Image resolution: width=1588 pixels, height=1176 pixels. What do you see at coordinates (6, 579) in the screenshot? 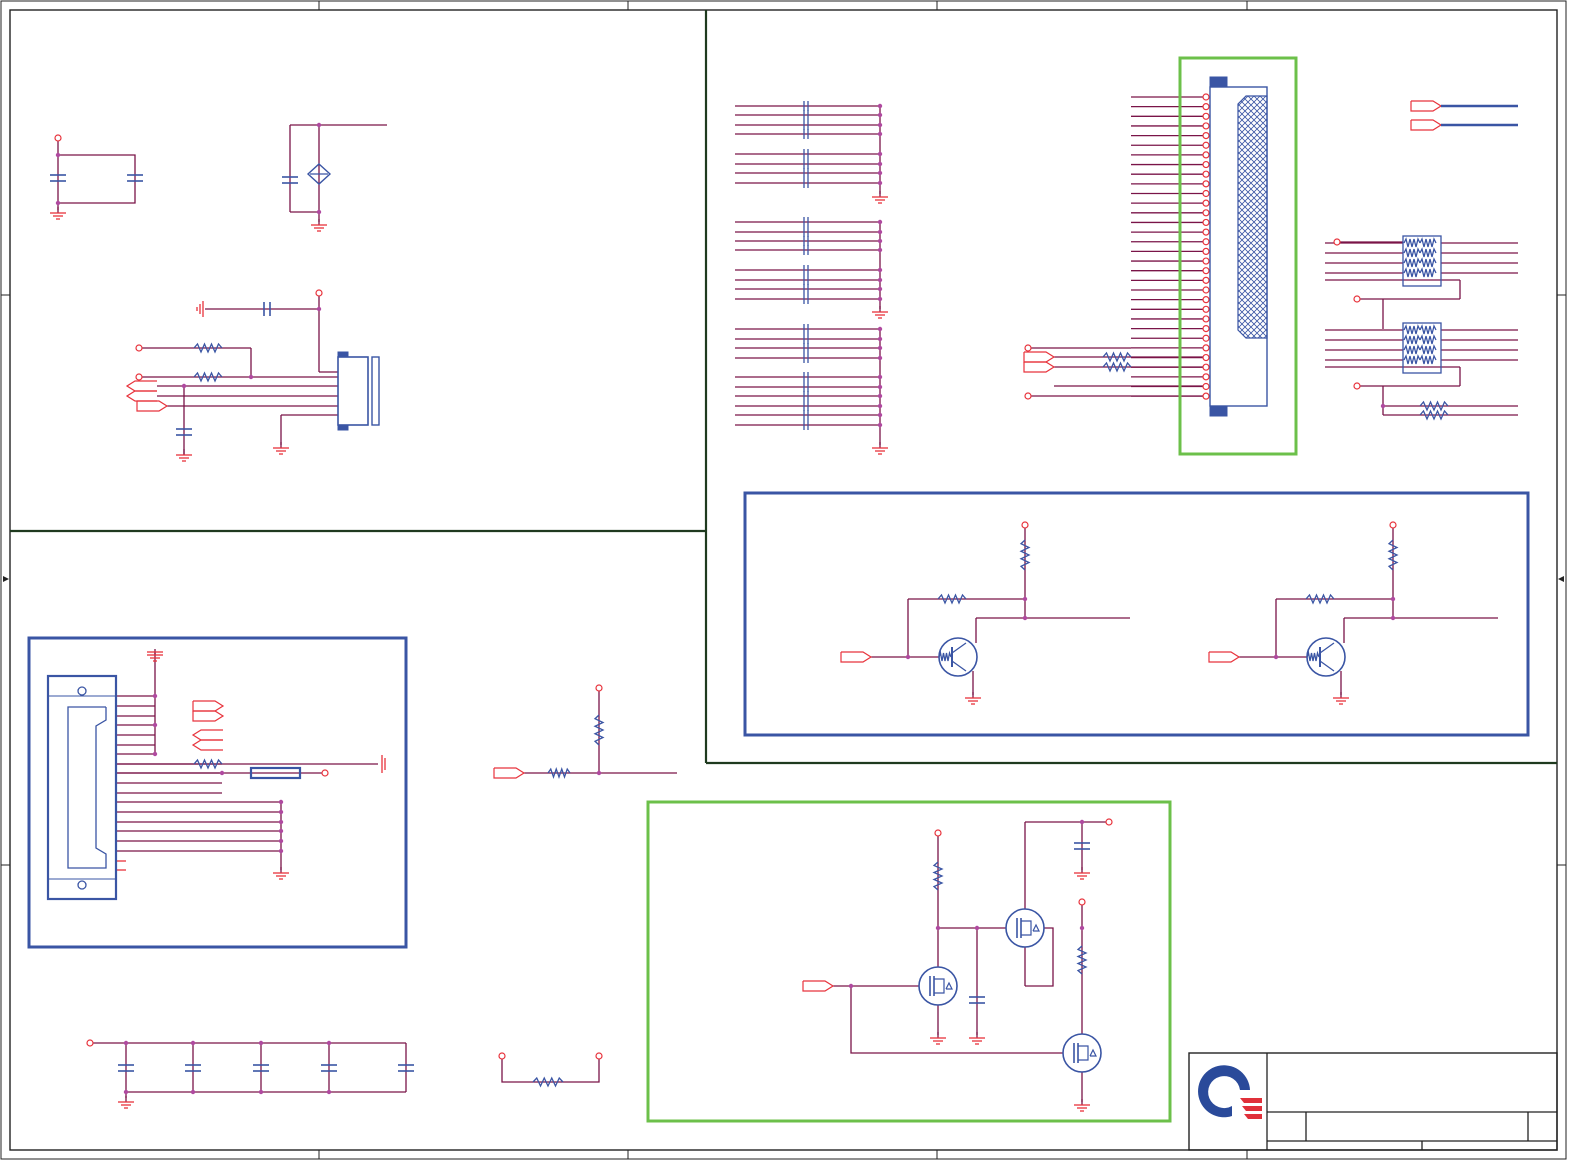
I see `center-mark-arrow` at bounding box center [6, 579].